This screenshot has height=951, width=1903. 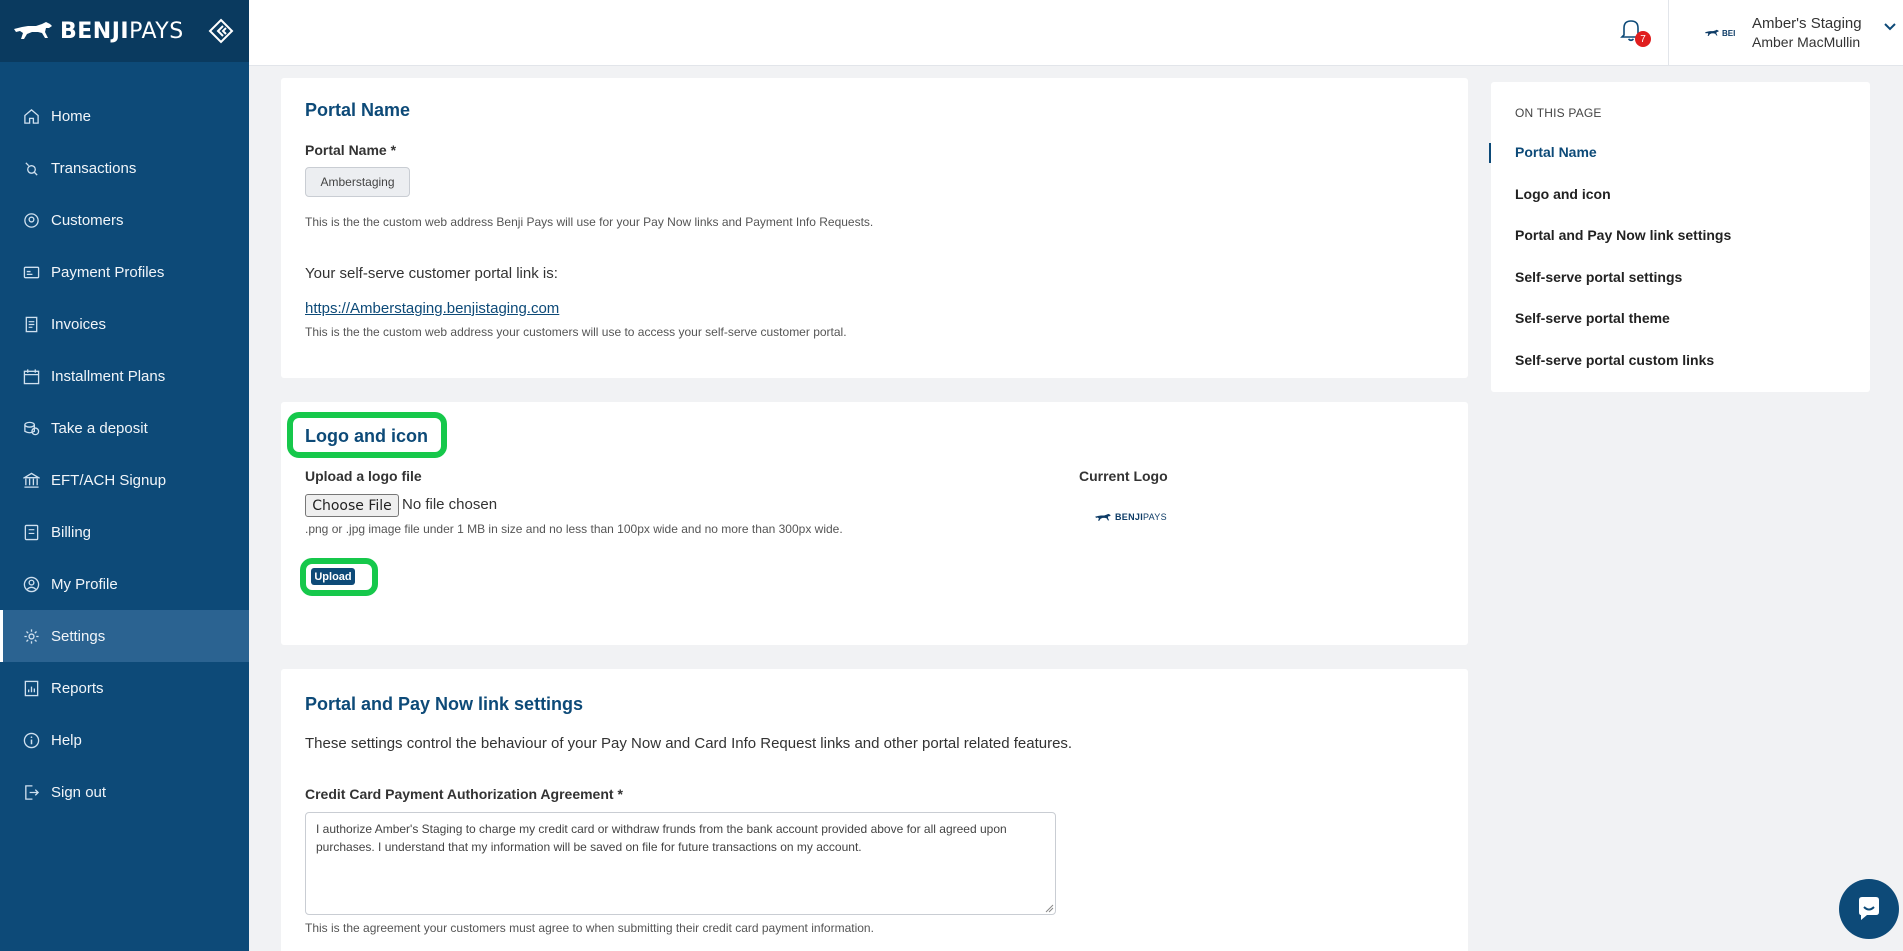 What do you see at coordinates (1123, 476) in the screenshot?
I see `current-logo-label: Current Logo` at bounding box center [1123, 476].